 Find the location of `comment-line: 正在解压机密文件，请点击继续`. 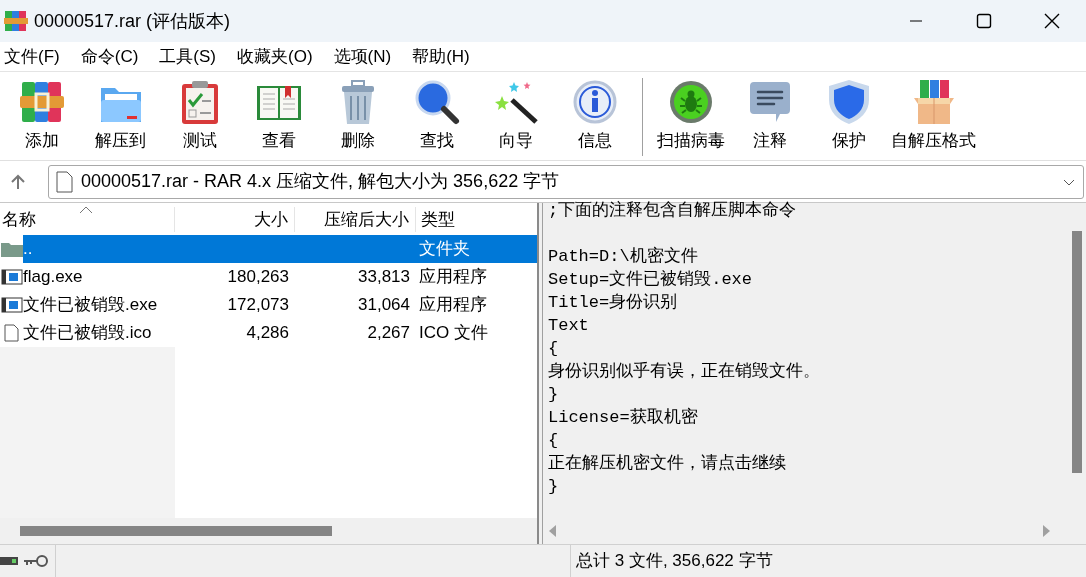

comment-line: 正在解压机密文件，请点击继续 is located at coordinates (667, 463).